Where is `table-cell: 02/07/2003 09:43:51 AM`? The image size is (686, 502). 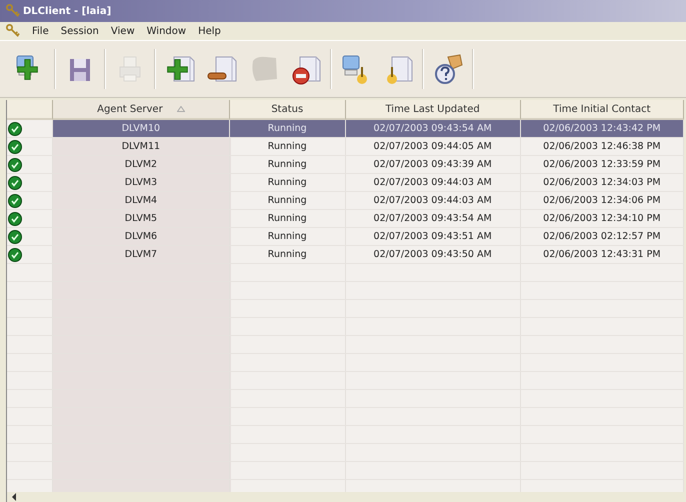 table-cell: 02/07/2003 09:43:51 AM is located at coordinates (433, 236).